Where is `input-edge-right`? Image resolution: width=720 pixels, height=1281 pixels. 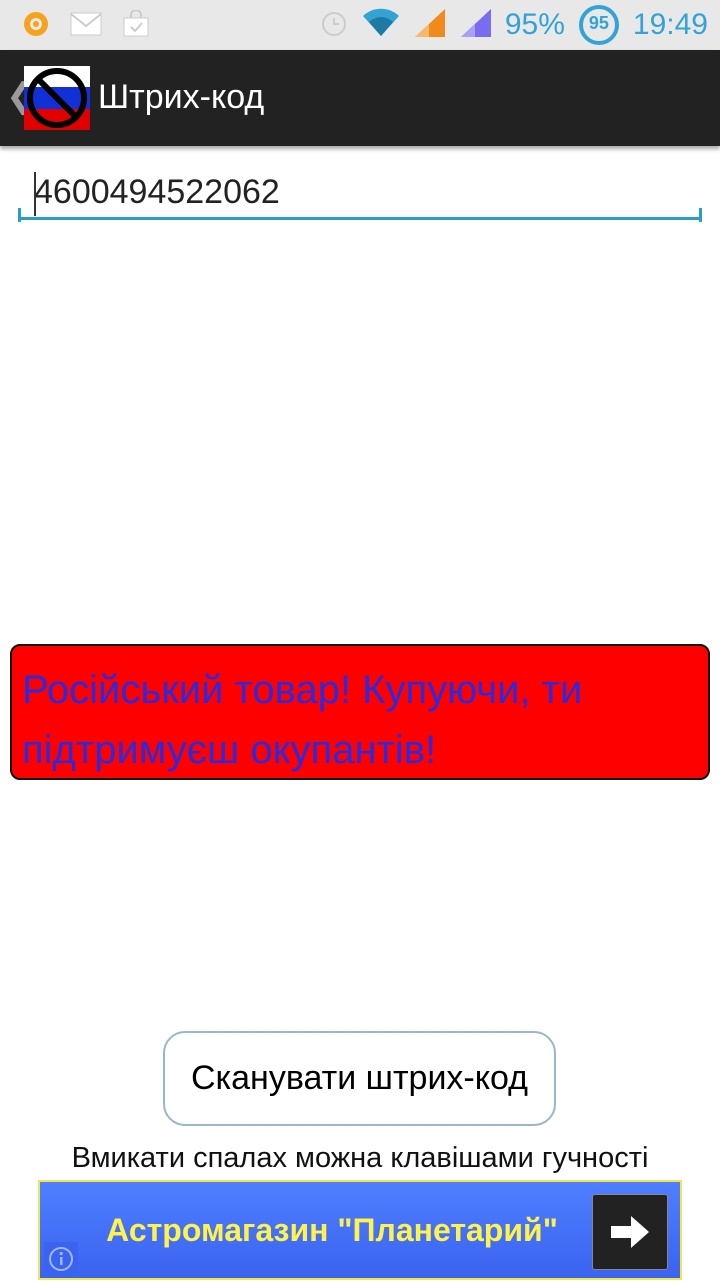 input-edge-right is located at coordinates (700, 215).